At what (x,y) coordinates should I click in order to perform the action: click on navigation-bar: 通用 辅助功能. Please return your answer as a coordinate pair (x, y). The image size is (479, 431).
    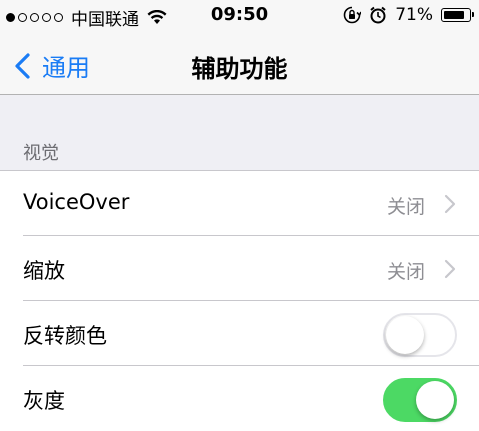
    Looking at the image, I should click on (239, 64).